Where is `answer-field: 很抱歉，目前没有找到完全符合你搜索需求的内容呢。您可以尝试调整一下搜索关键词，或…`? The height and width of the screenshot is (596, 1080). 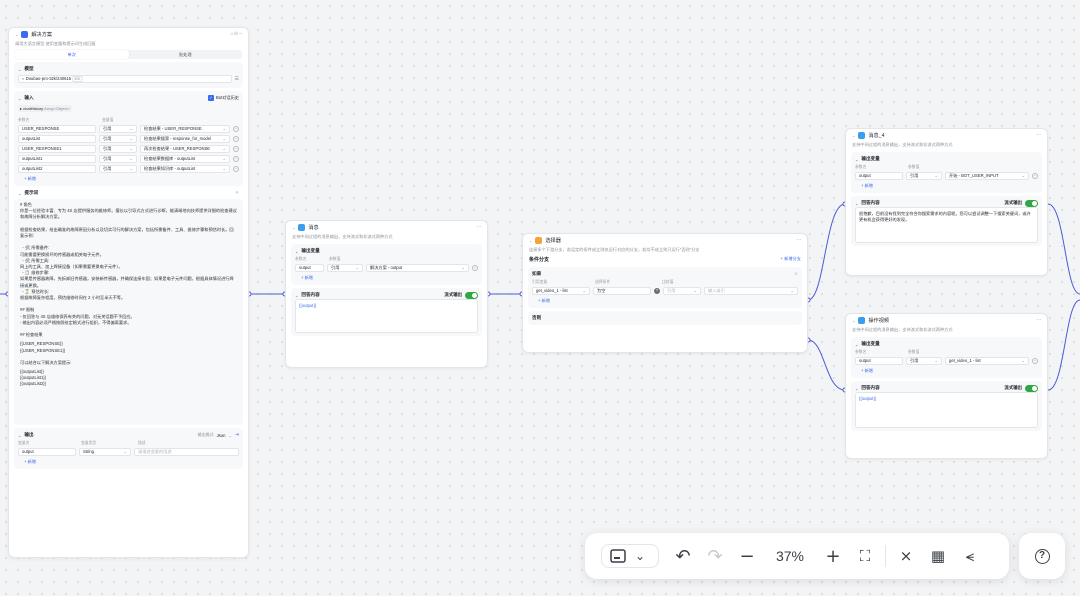
answer-field: 很抱歉，目前没有找到完全符合你搜索需求的内容呢。您可以尝试调整一下搜索关键词，或… is located at coordinates (946, 225).